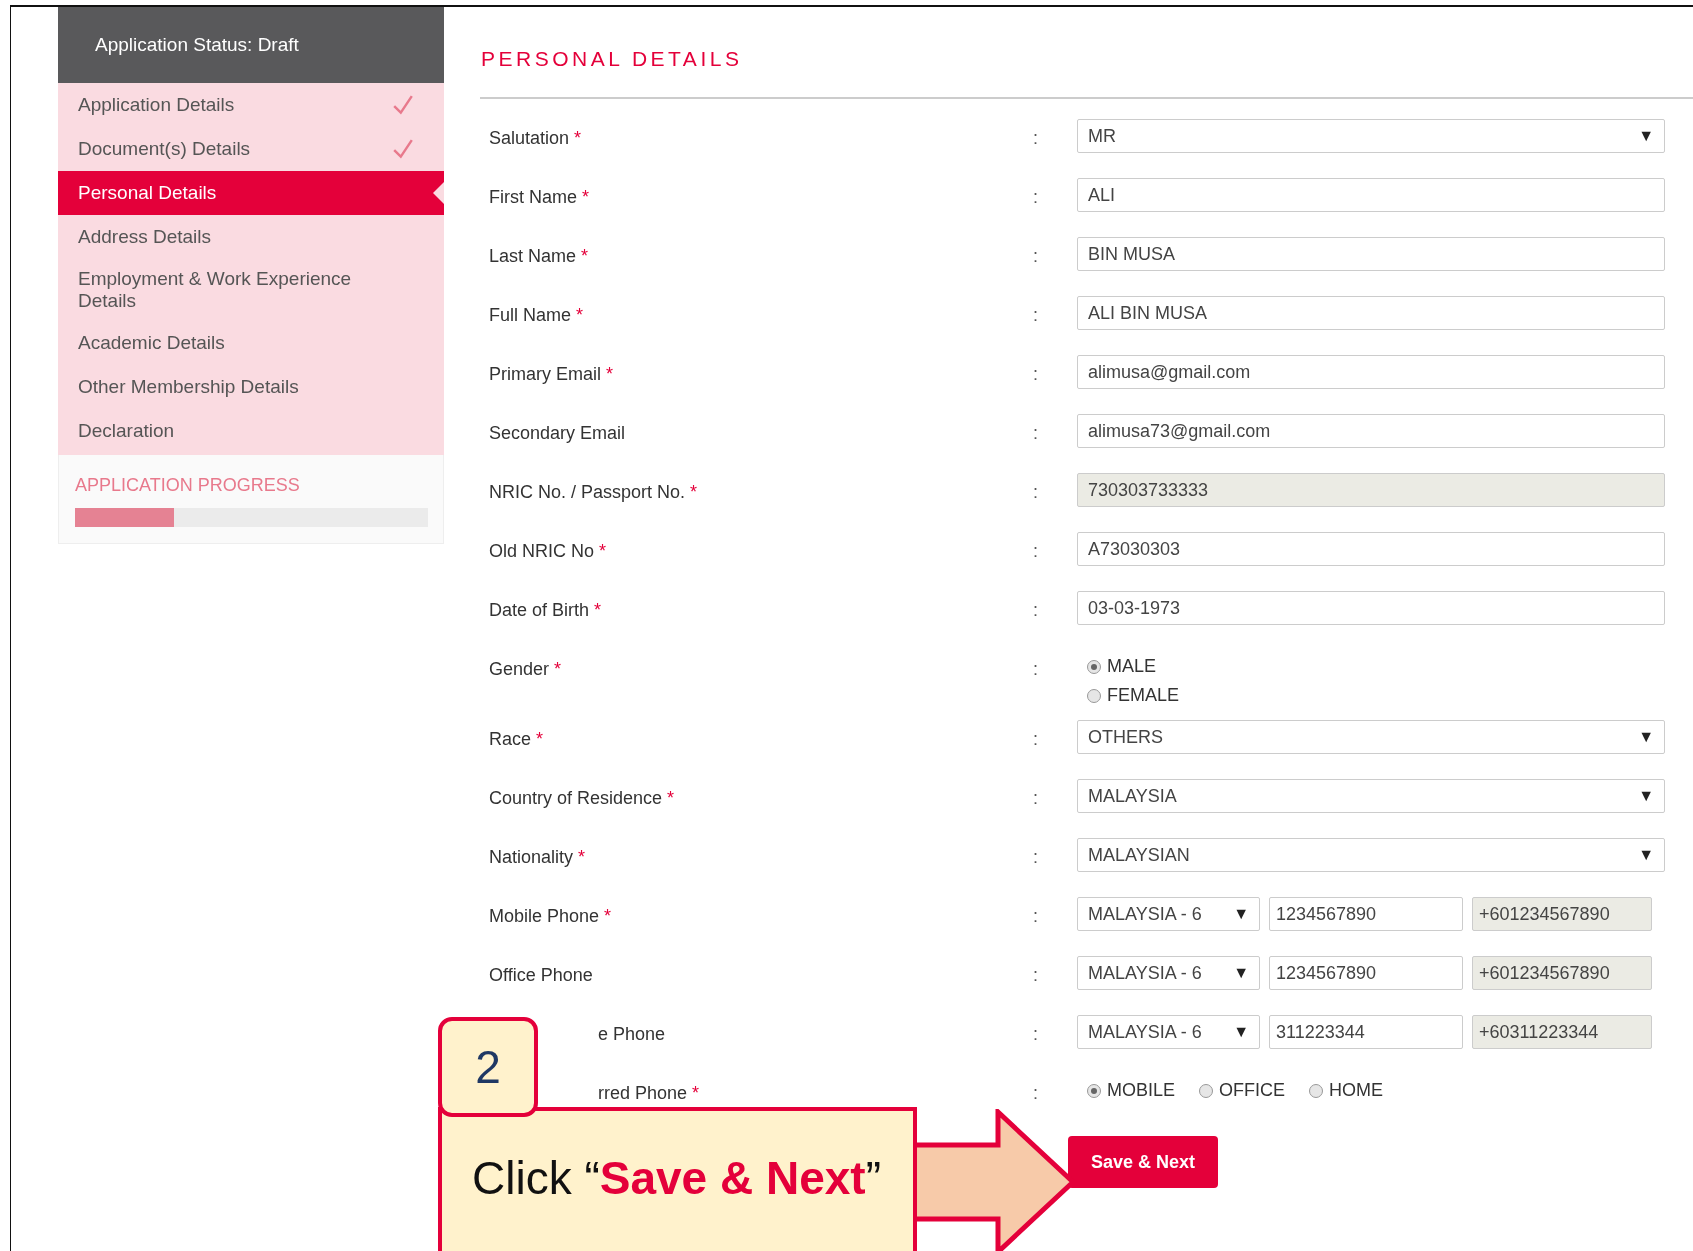 This screenshot has width=1693, height=1251. What do you see at coordinates (1371, 372) in the screenshot?
I see `input-field: alimusa@gmail.com` at bounding box center [1371, 372].